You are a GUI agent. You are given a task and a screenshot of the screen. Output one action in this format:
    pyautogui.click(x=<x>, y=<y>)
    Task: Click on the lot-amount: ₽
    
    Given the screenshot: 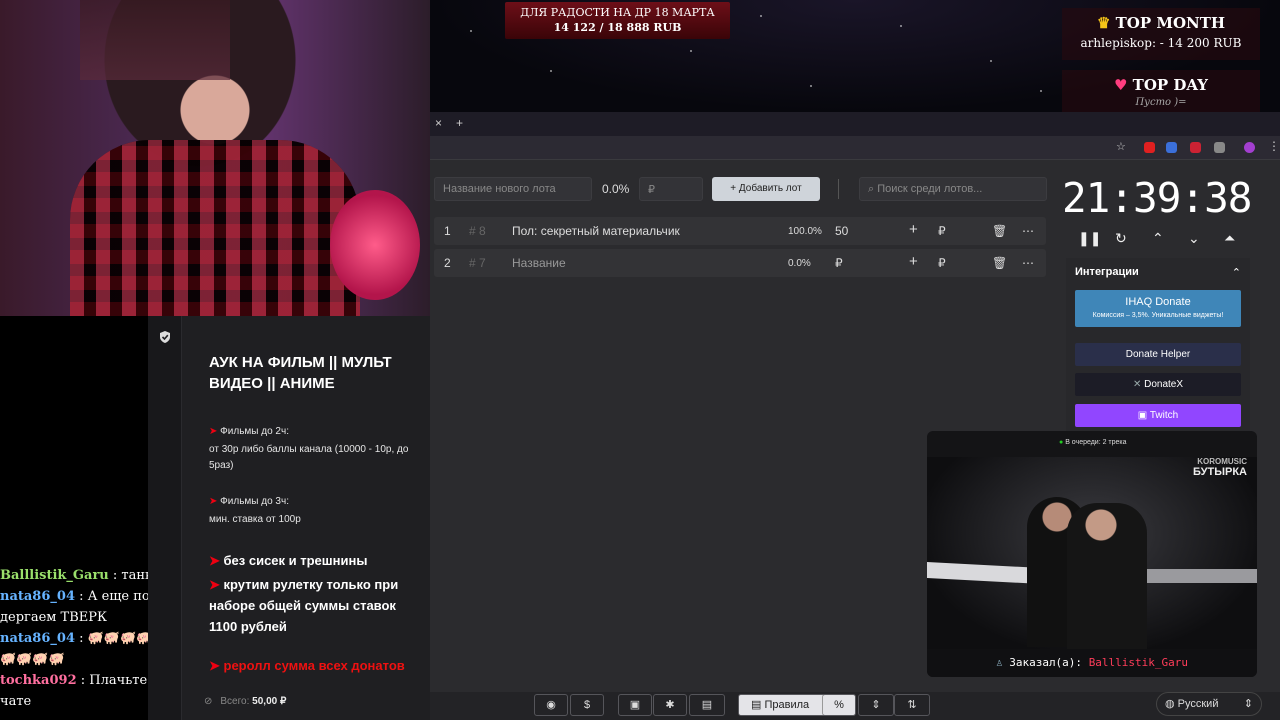 What is the action you would take?
    pyautogui.click(x=839, y=263)
    